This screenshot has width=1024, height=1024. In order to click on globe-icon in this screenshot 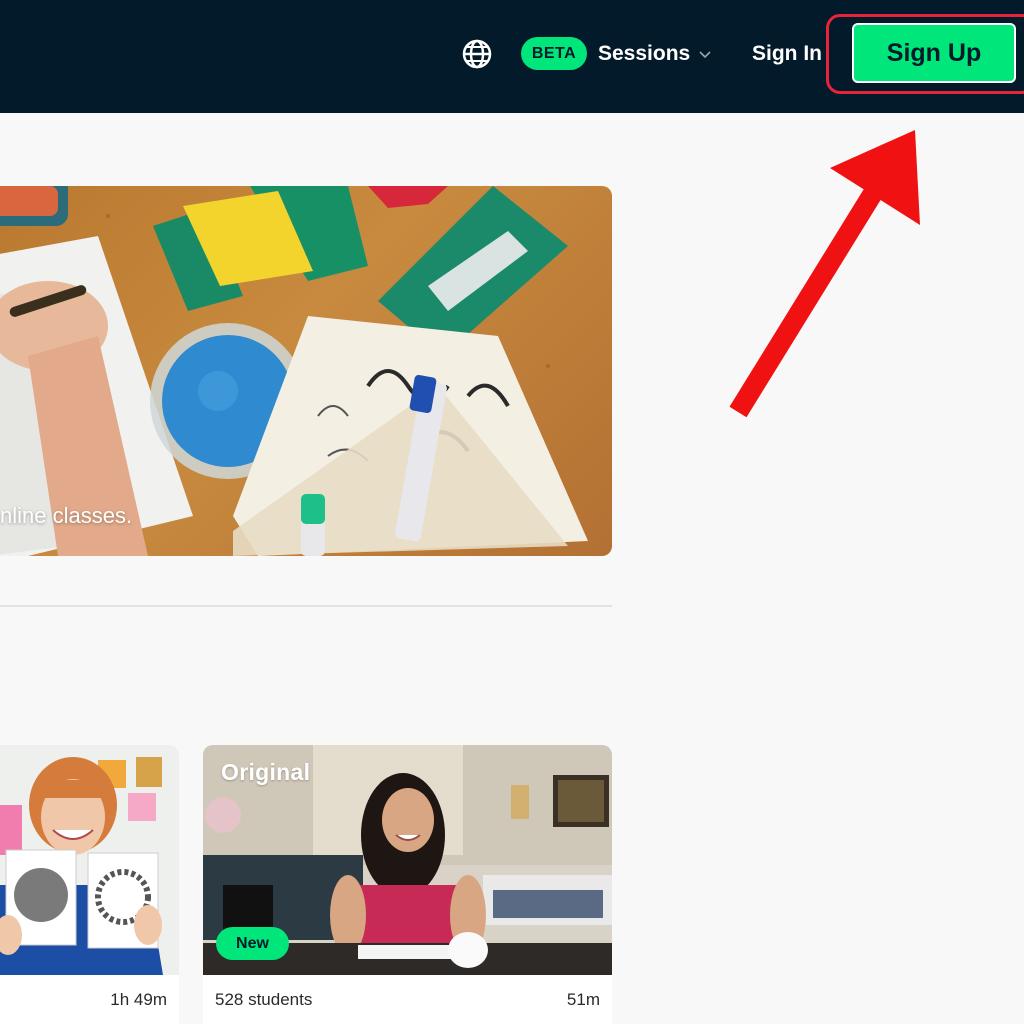, I will do `click(477, 54)`.